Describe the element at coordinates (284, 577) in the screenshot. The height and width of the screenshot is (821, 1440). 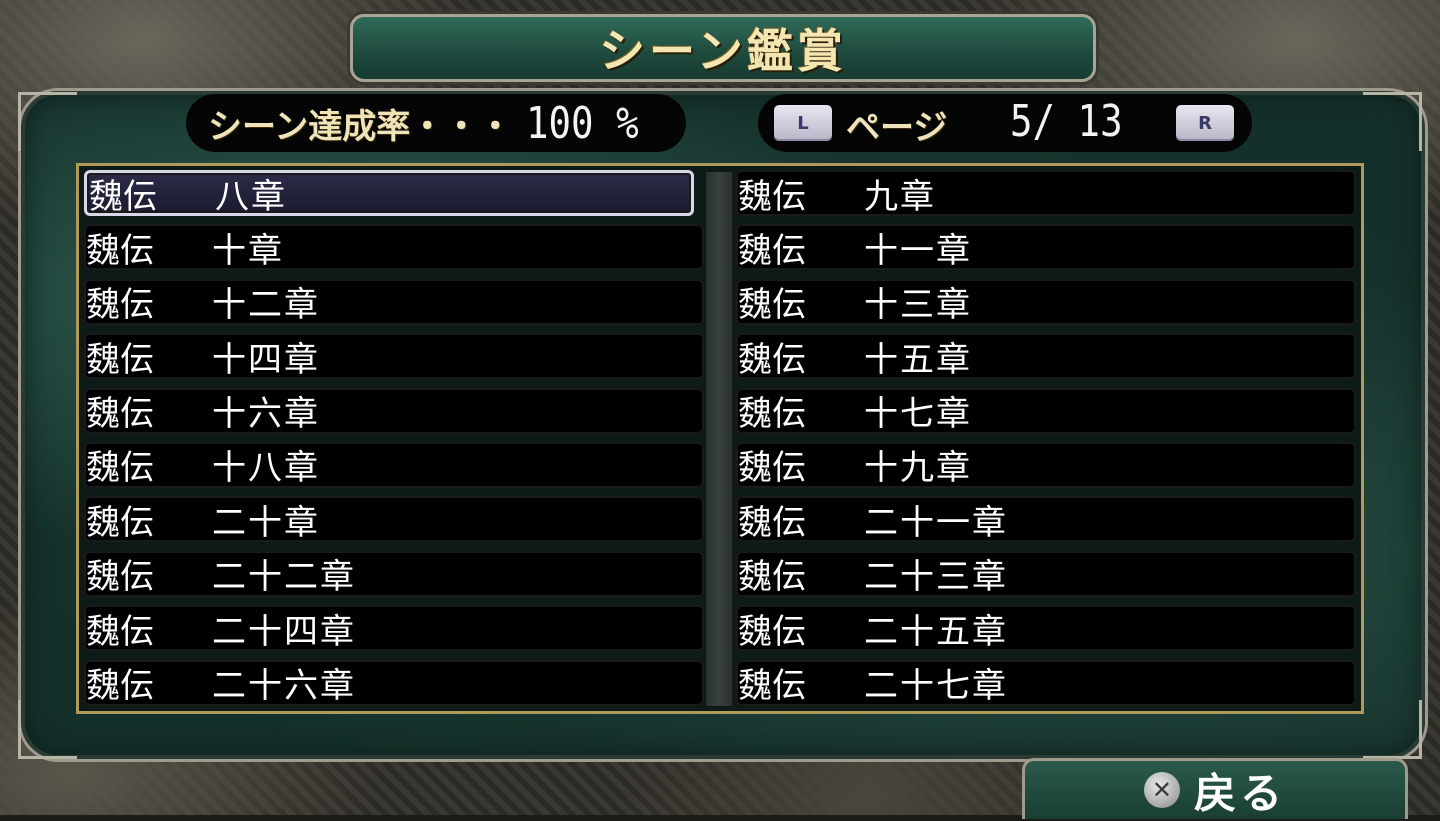
I see `scene-item-chapter: 二十二章` at that location.